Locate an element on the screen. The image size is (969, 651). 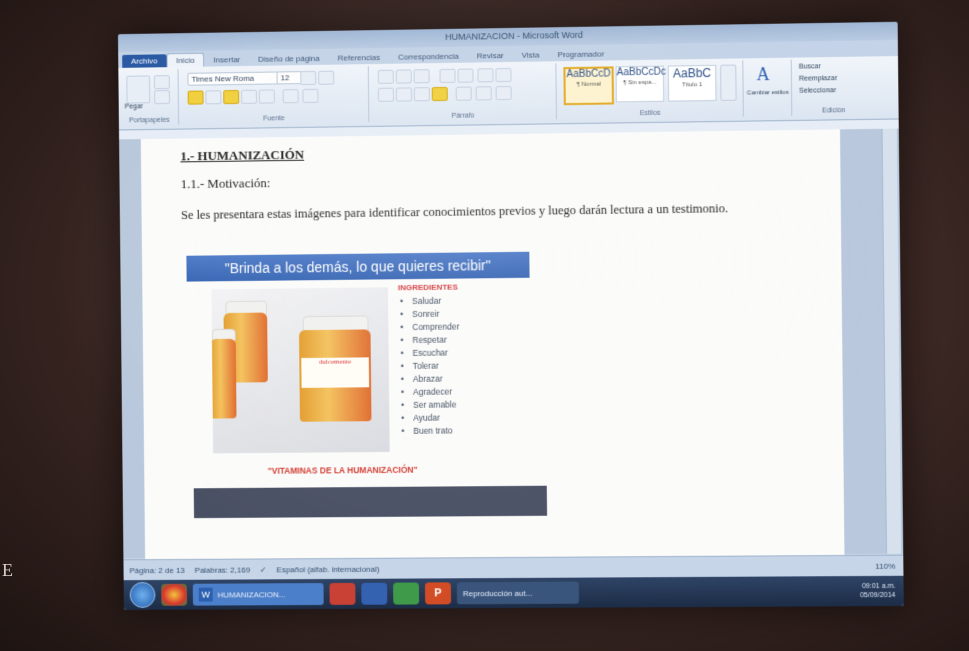
paste-icon is located at coordinates (138, 89).